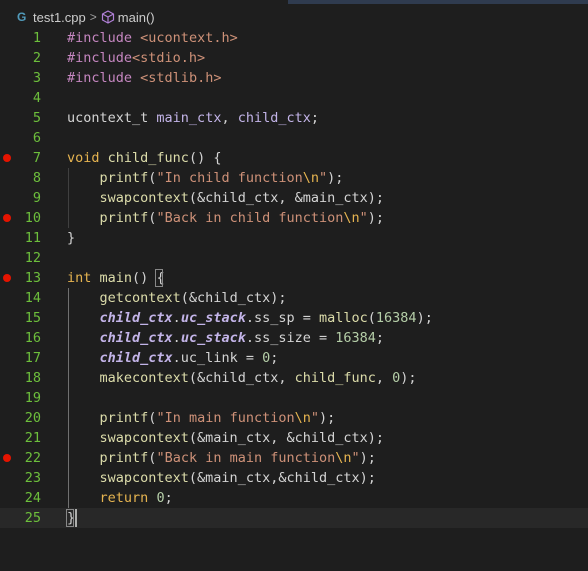 This screenshot has height=571, width=588. I want to click on code-line: 1 #include <ucontext.h>, so click(294, 38).